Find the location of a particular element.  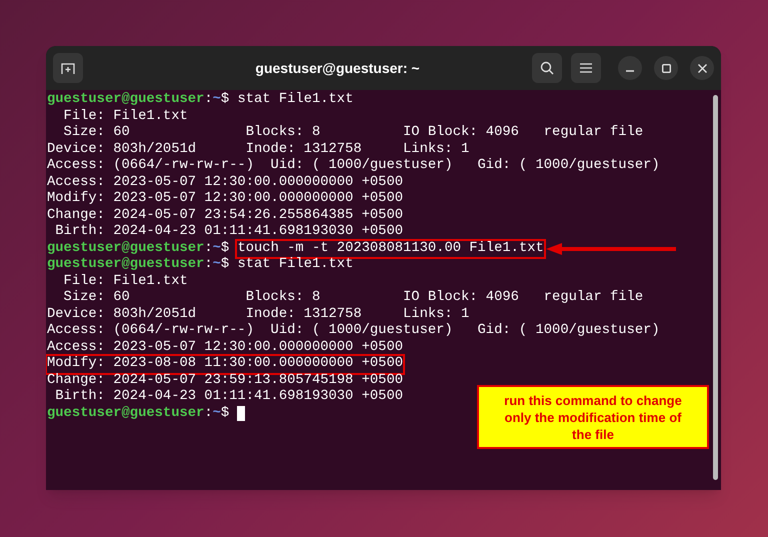

maximize-button is located at coordinates (666, 68).